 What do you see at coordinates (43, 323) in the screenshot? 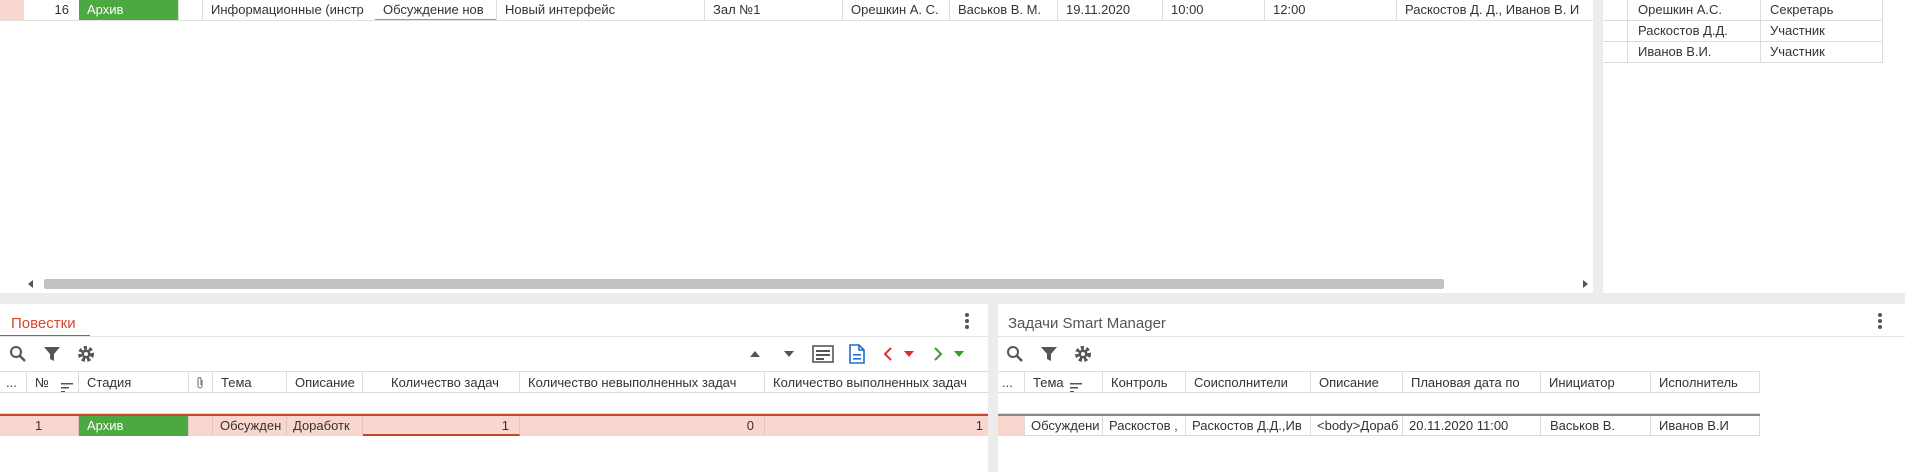
I see `panel-title: Повестки` at bounding box center [43, 323].